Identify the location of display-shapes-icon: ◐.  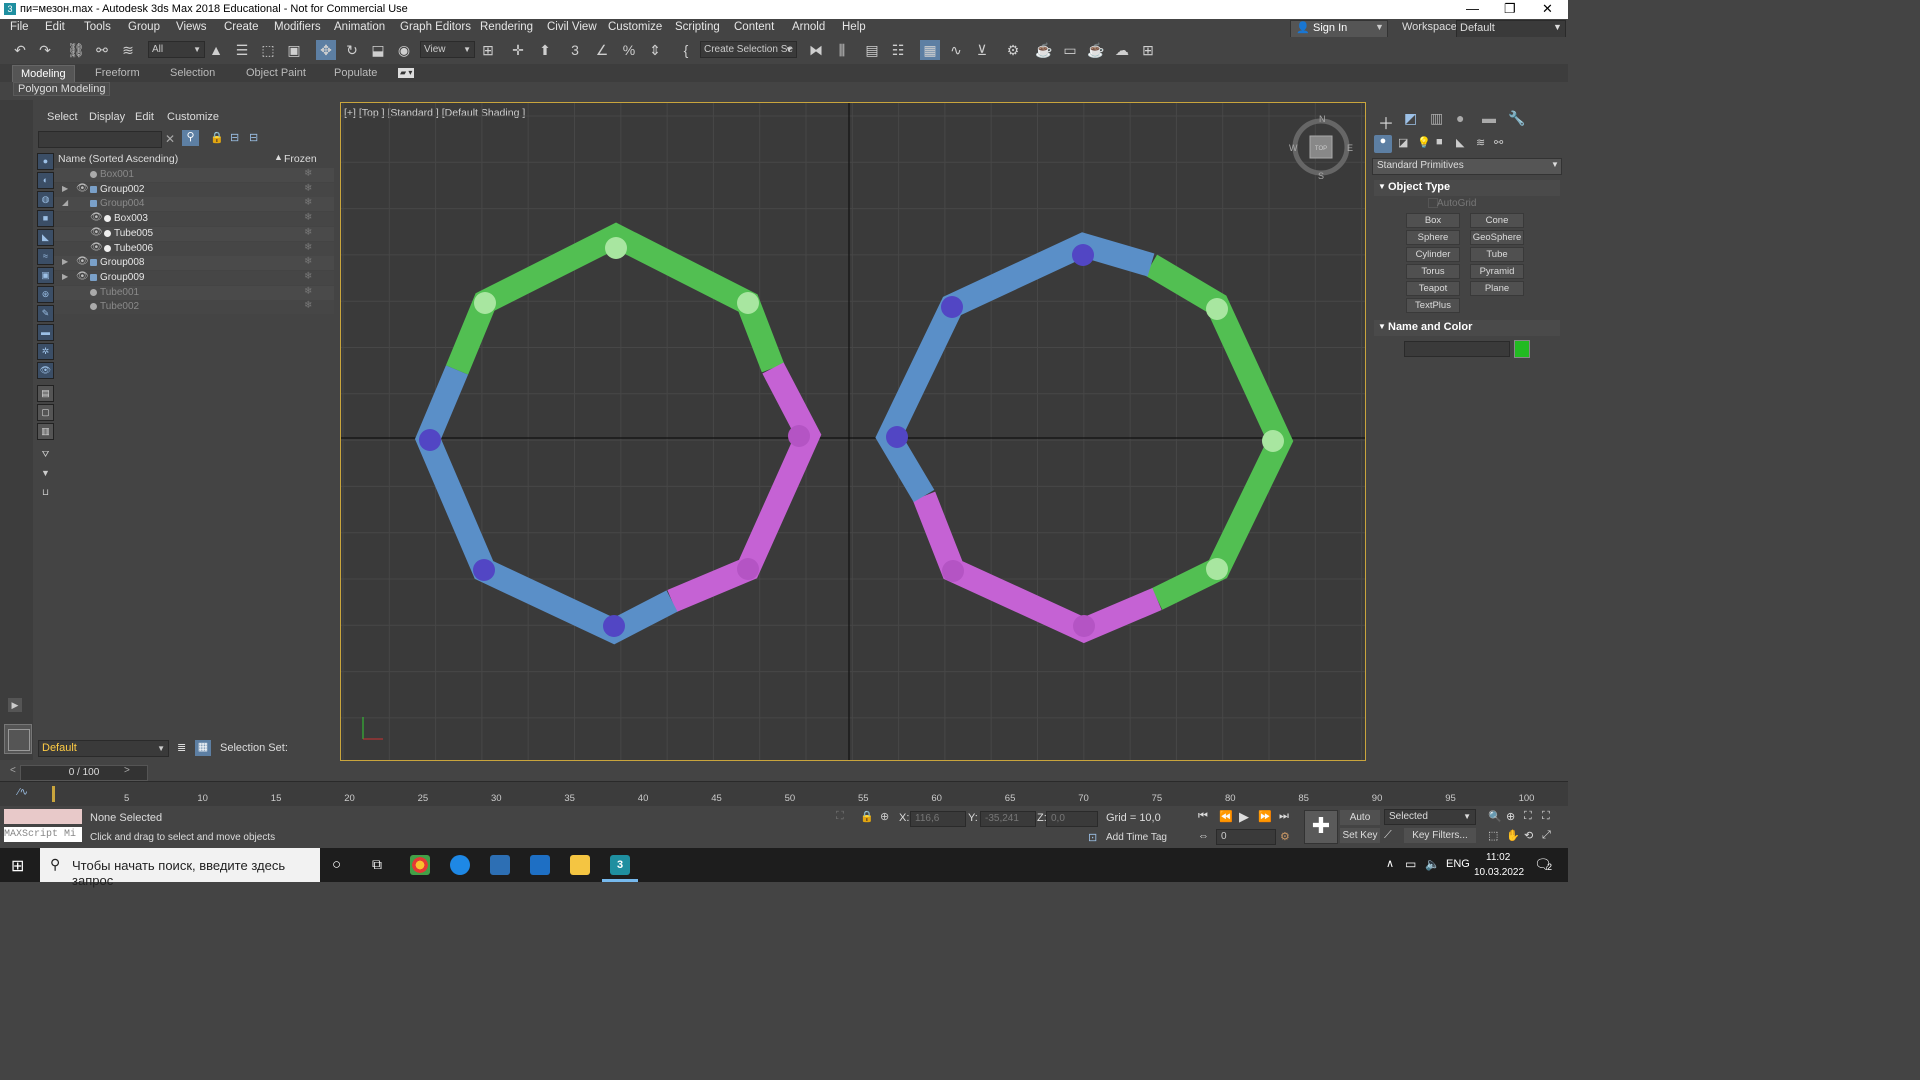
(45, 180).